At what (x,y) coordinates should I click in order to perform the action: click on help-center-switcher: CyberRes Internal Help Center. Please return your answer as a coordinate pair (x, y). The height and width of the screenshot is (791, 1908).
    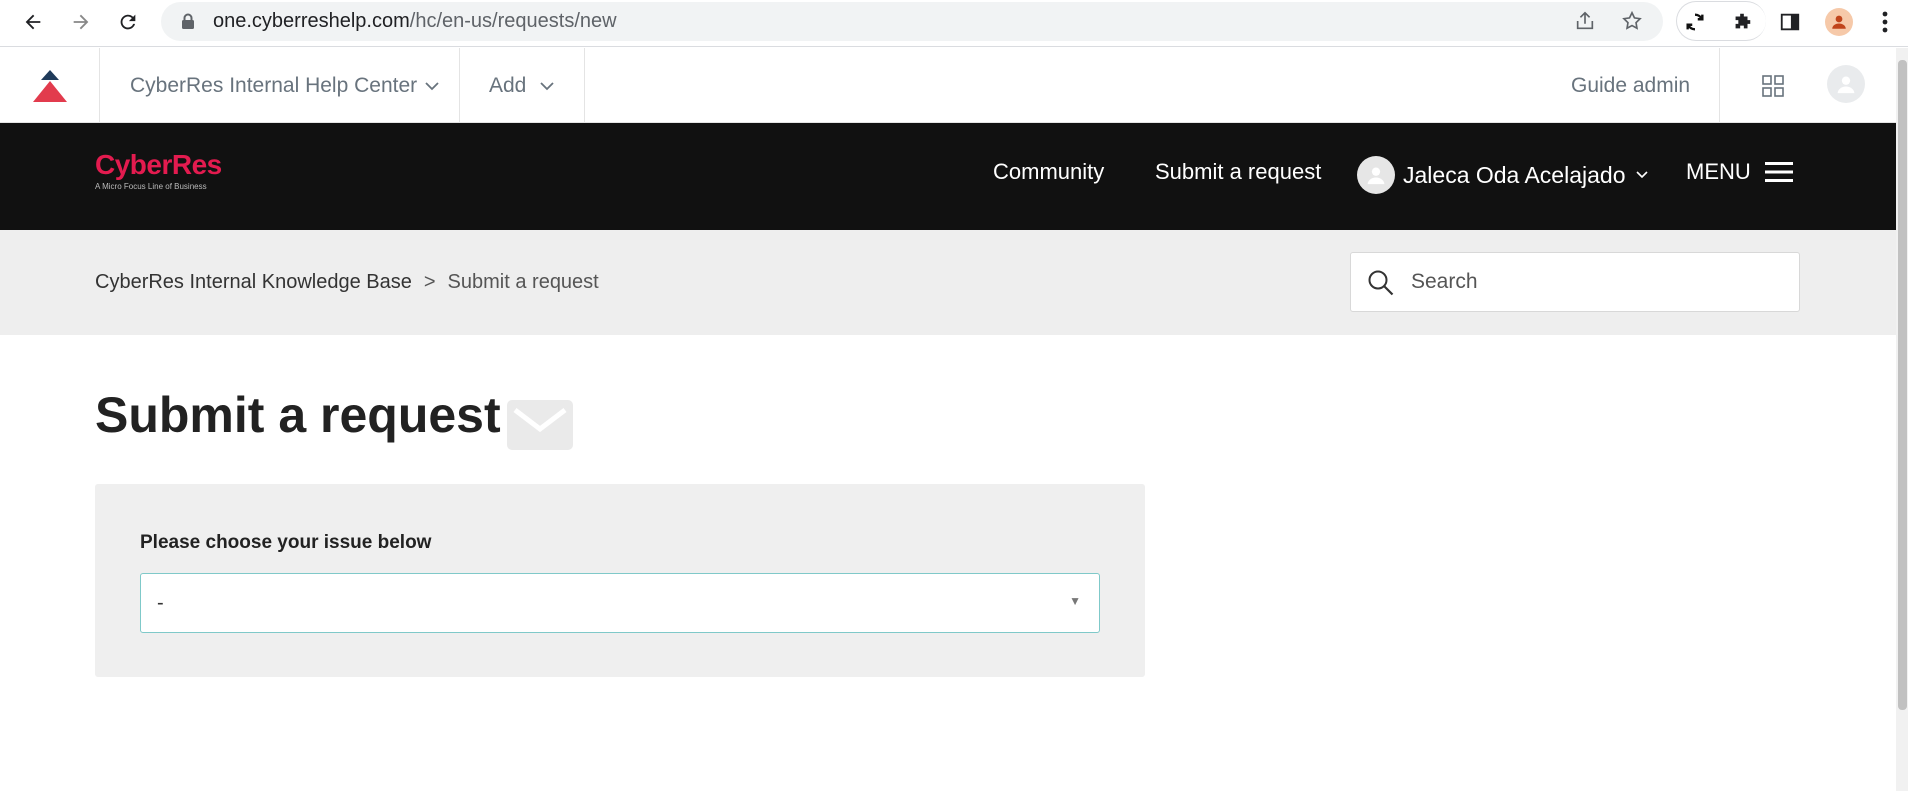
    Looking at the image, I should click on (280, 85).